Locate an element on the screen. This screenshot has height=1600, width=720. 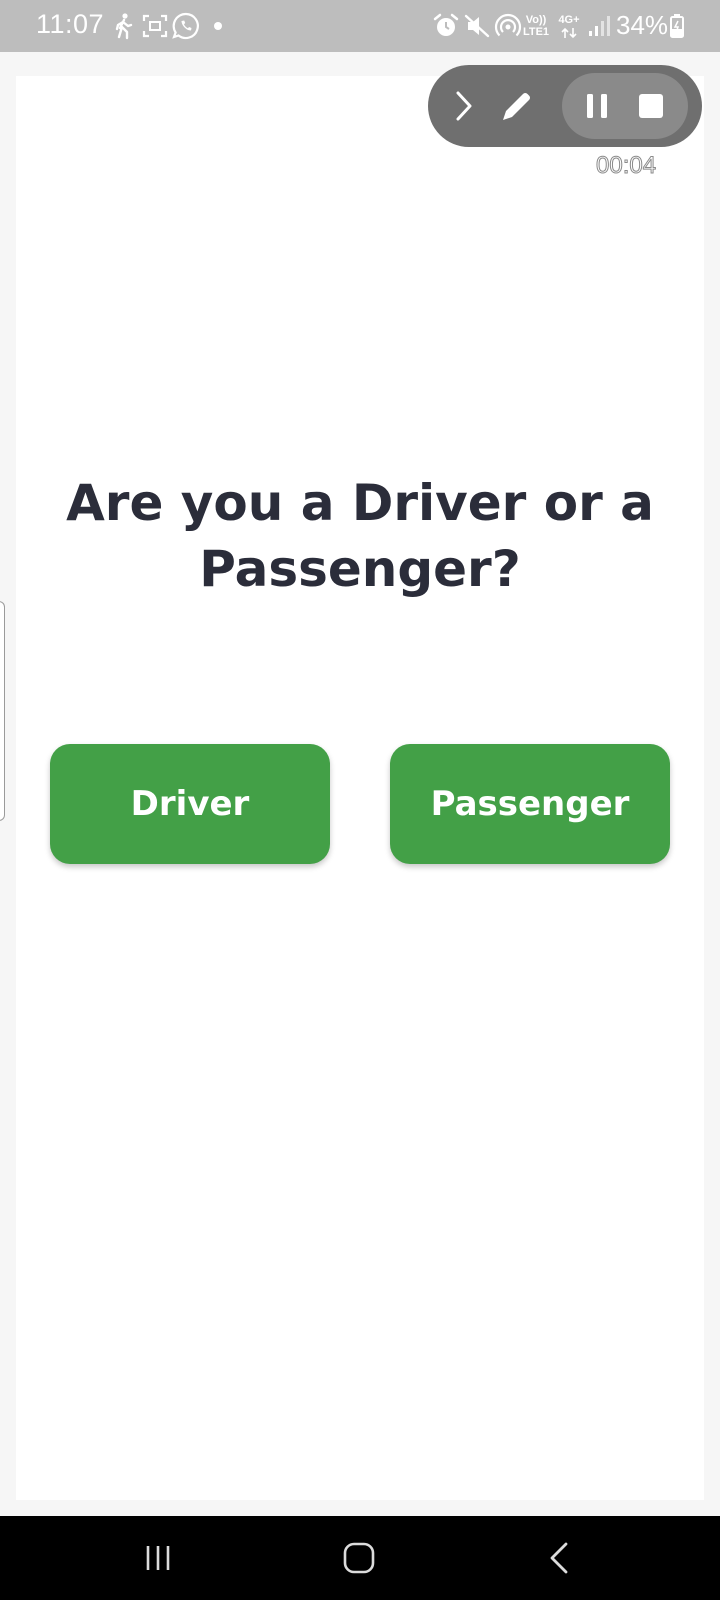
passenger-button: Passenger is located at coordinates (530, 804).